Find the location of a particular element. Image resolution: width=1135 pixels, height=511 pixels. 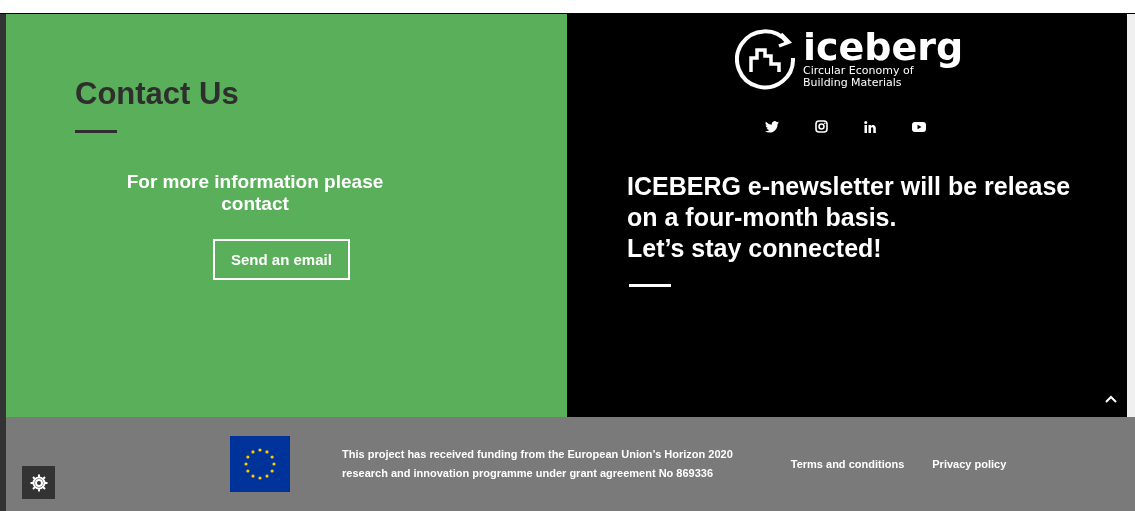

send-email-button: Send an email is located at coordinates (281, 259).